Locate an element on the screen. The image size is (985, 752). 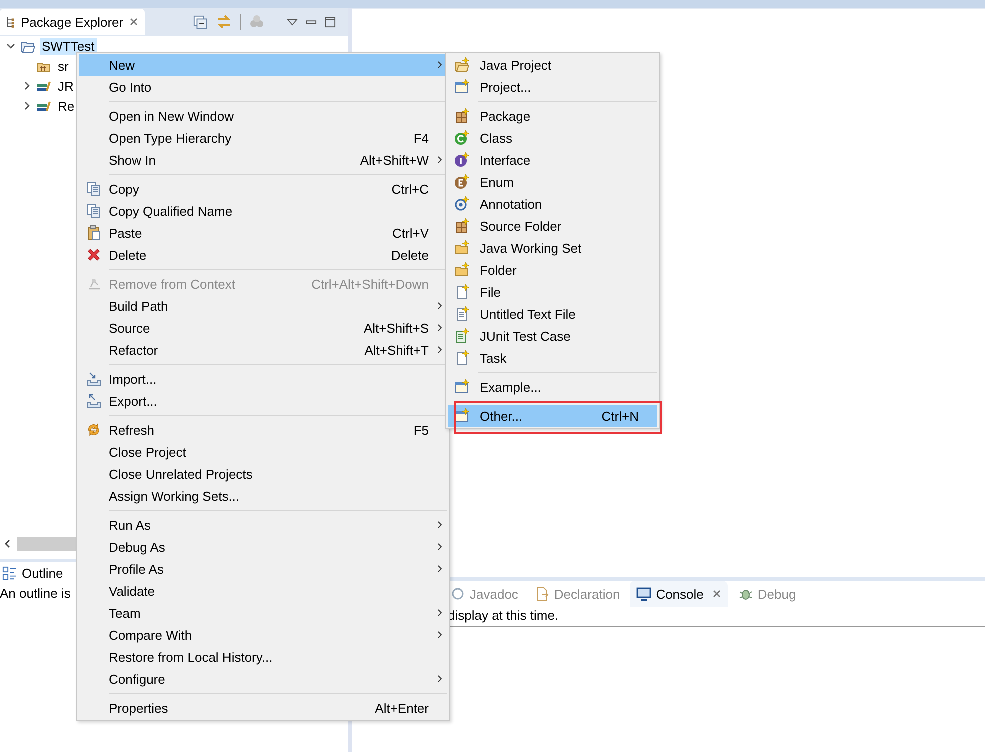
menu-item: Interface is located at coordinates (552, 160).